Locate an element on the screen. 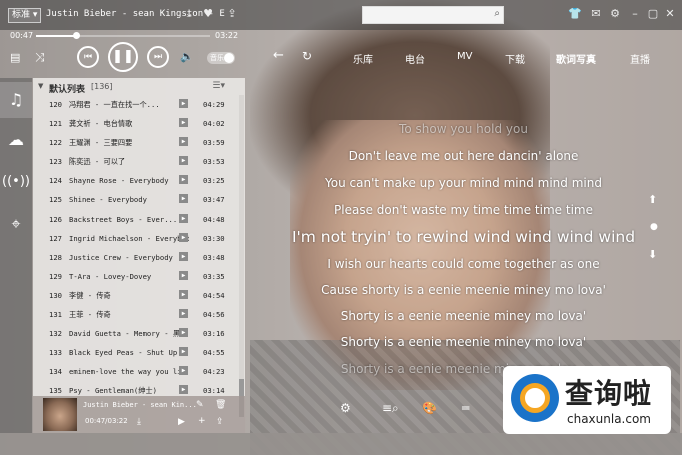  message-icon: ✉ is located at coordinates (596, 14).